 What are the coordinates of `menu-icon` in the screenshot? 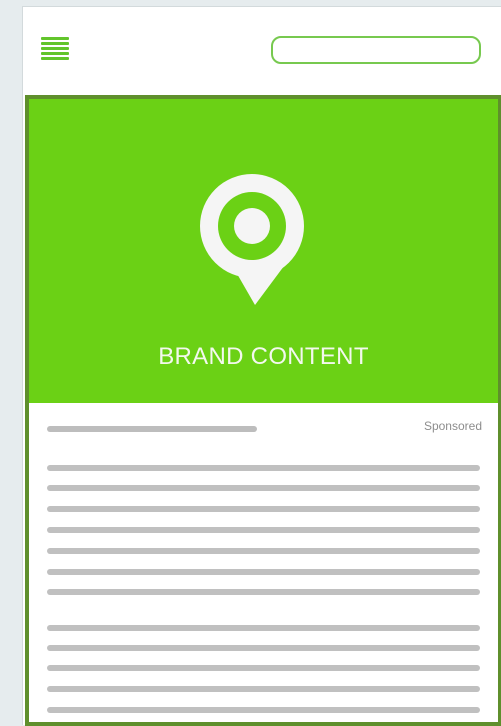 It's located at (55, 51).